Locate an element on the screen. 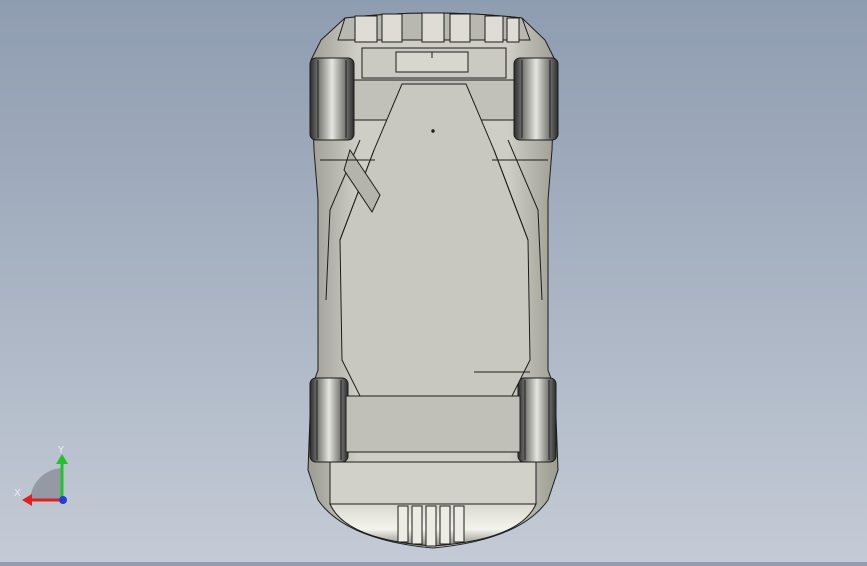  triad-plane is located at coordinates (46, 484).